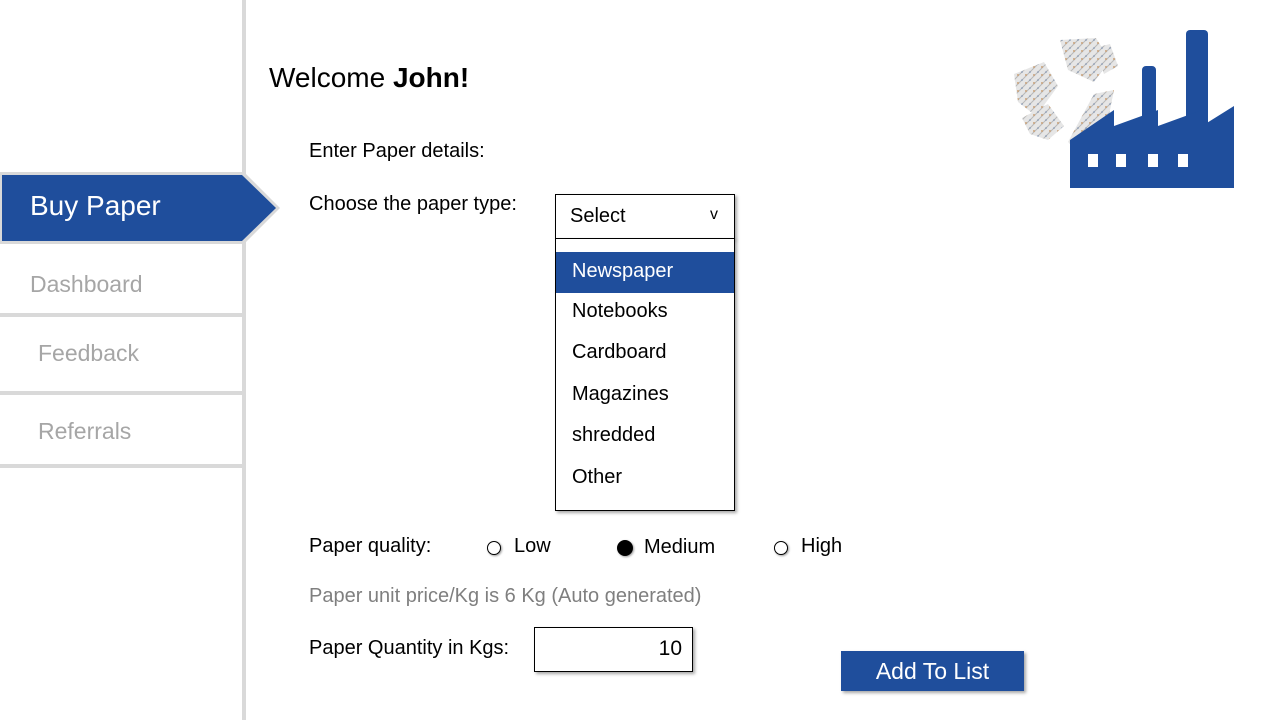 This screenshot has height=720, width=1280. What do you see at coordinates (597, 477) in the screenshot?
I see `option-label: Other` at bounding box center [597, 477].